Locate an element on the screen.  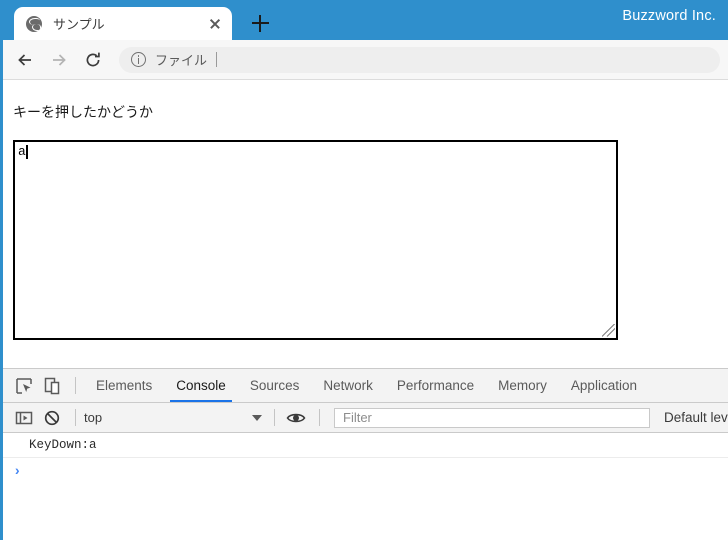
window-brand-label: Buzzword Inc. is located at coordinates (669, 16).